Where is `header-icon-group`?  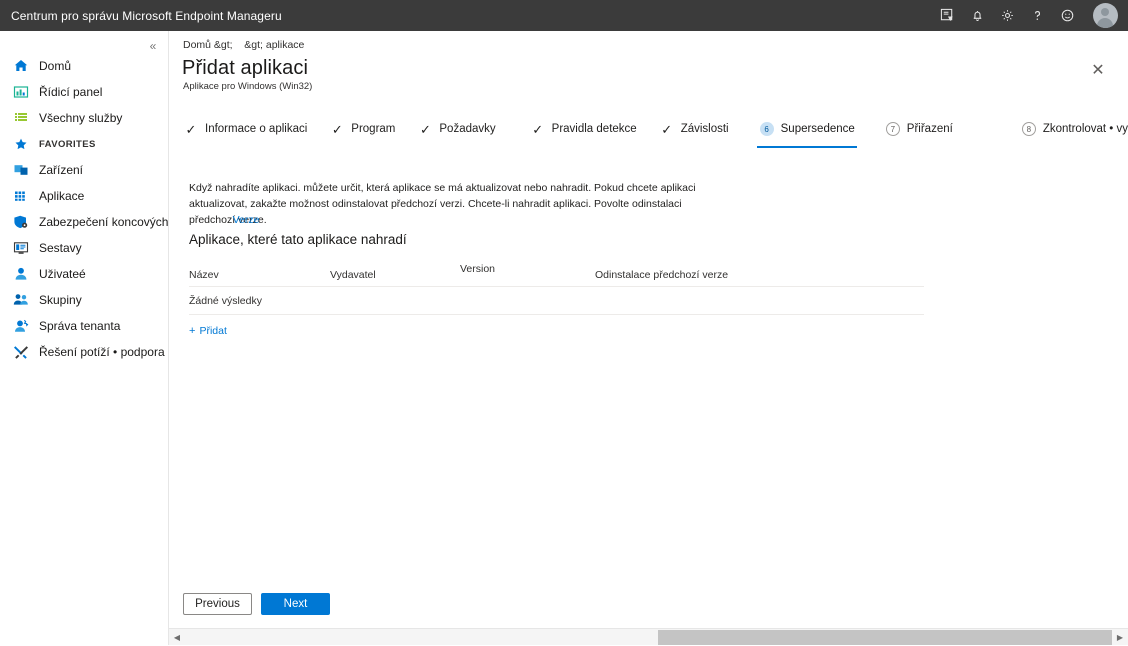 header-icon-group is located at coordinates (1030, 15).